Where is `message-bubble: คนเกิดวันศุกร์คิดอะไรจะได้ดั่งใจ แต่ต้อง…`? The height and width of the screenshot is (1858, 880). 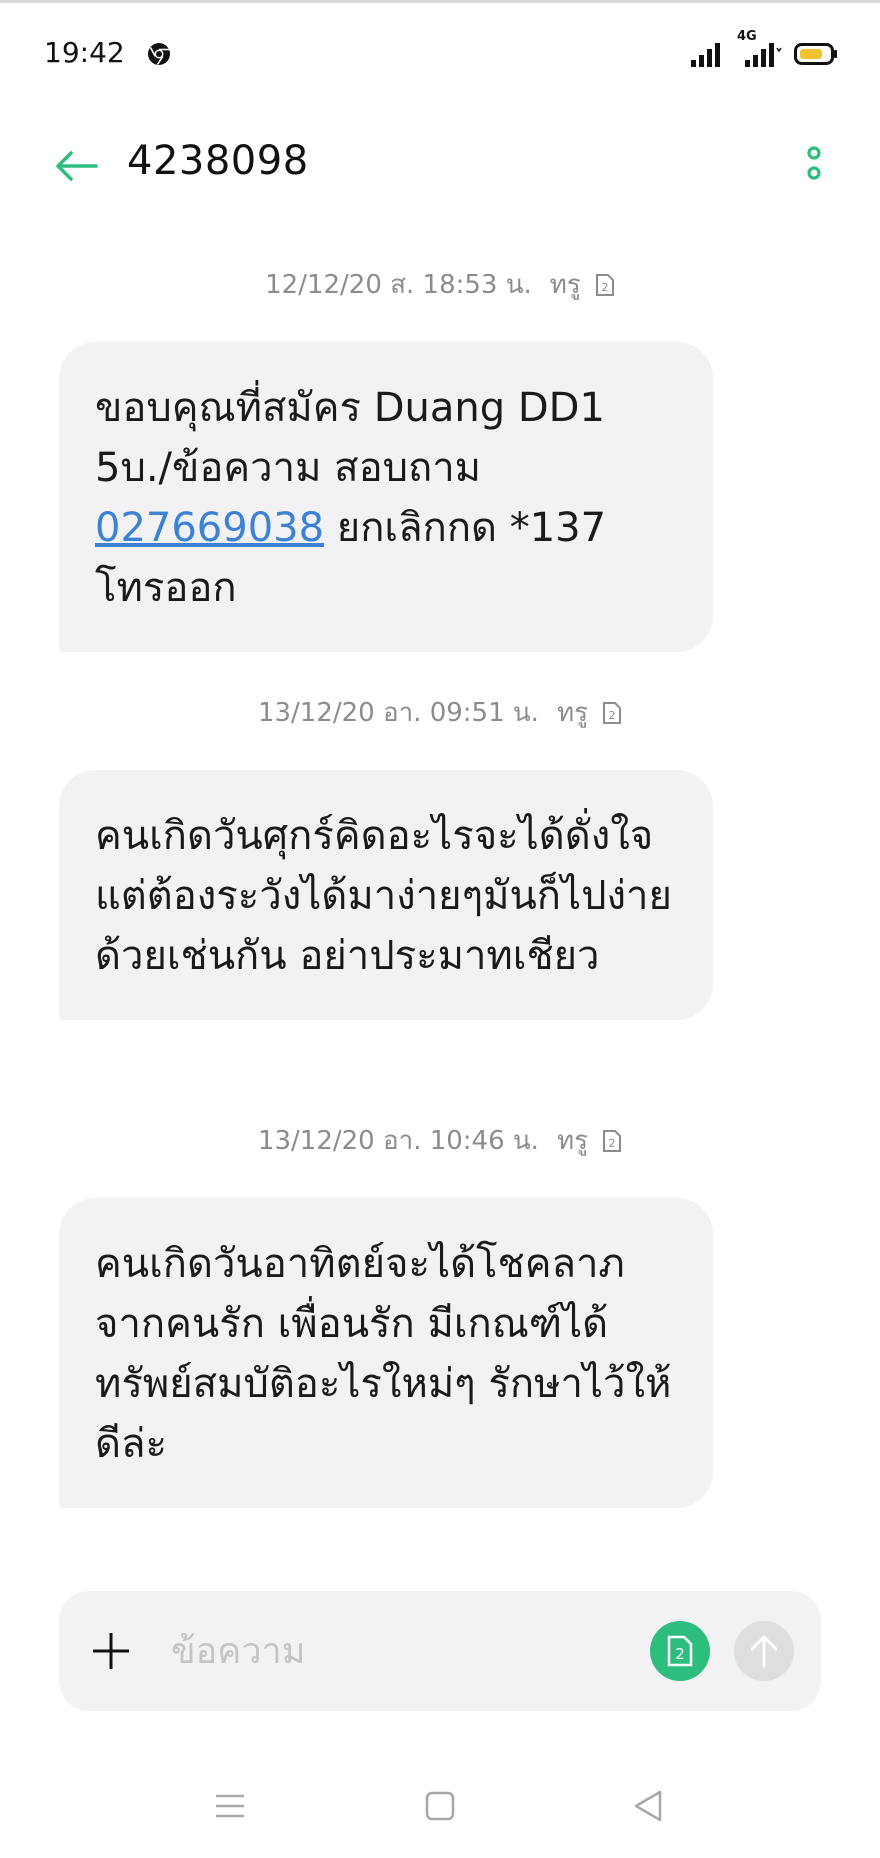 message-bubble: คนเกิดวันศุกร์คิดอะไรจะได้ดั่งใจ แต่ต้อง… is located at coordinates (386, 895).